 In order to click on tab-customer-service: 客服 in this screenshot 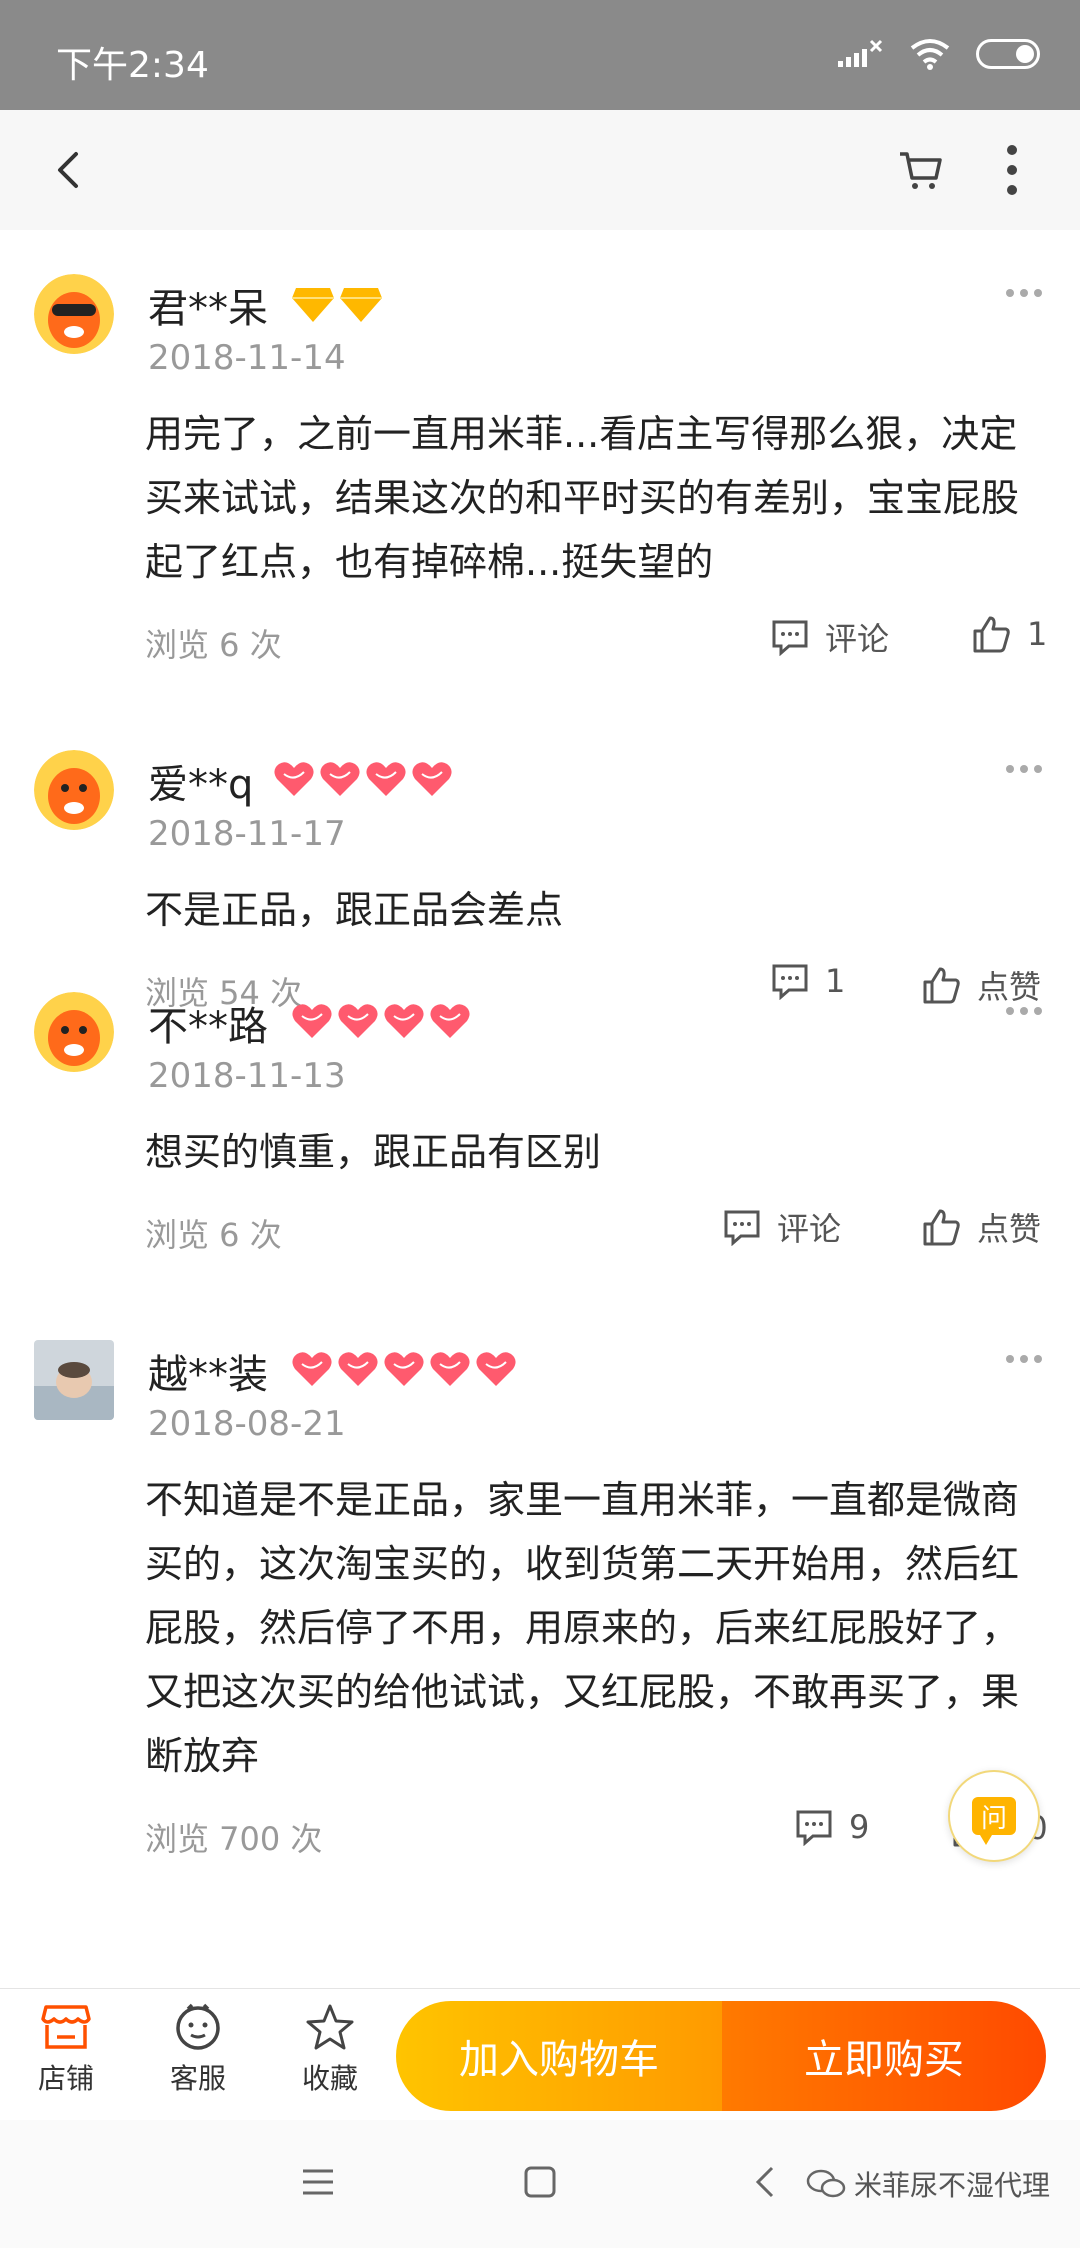, I will do `click(198, 2050)`.